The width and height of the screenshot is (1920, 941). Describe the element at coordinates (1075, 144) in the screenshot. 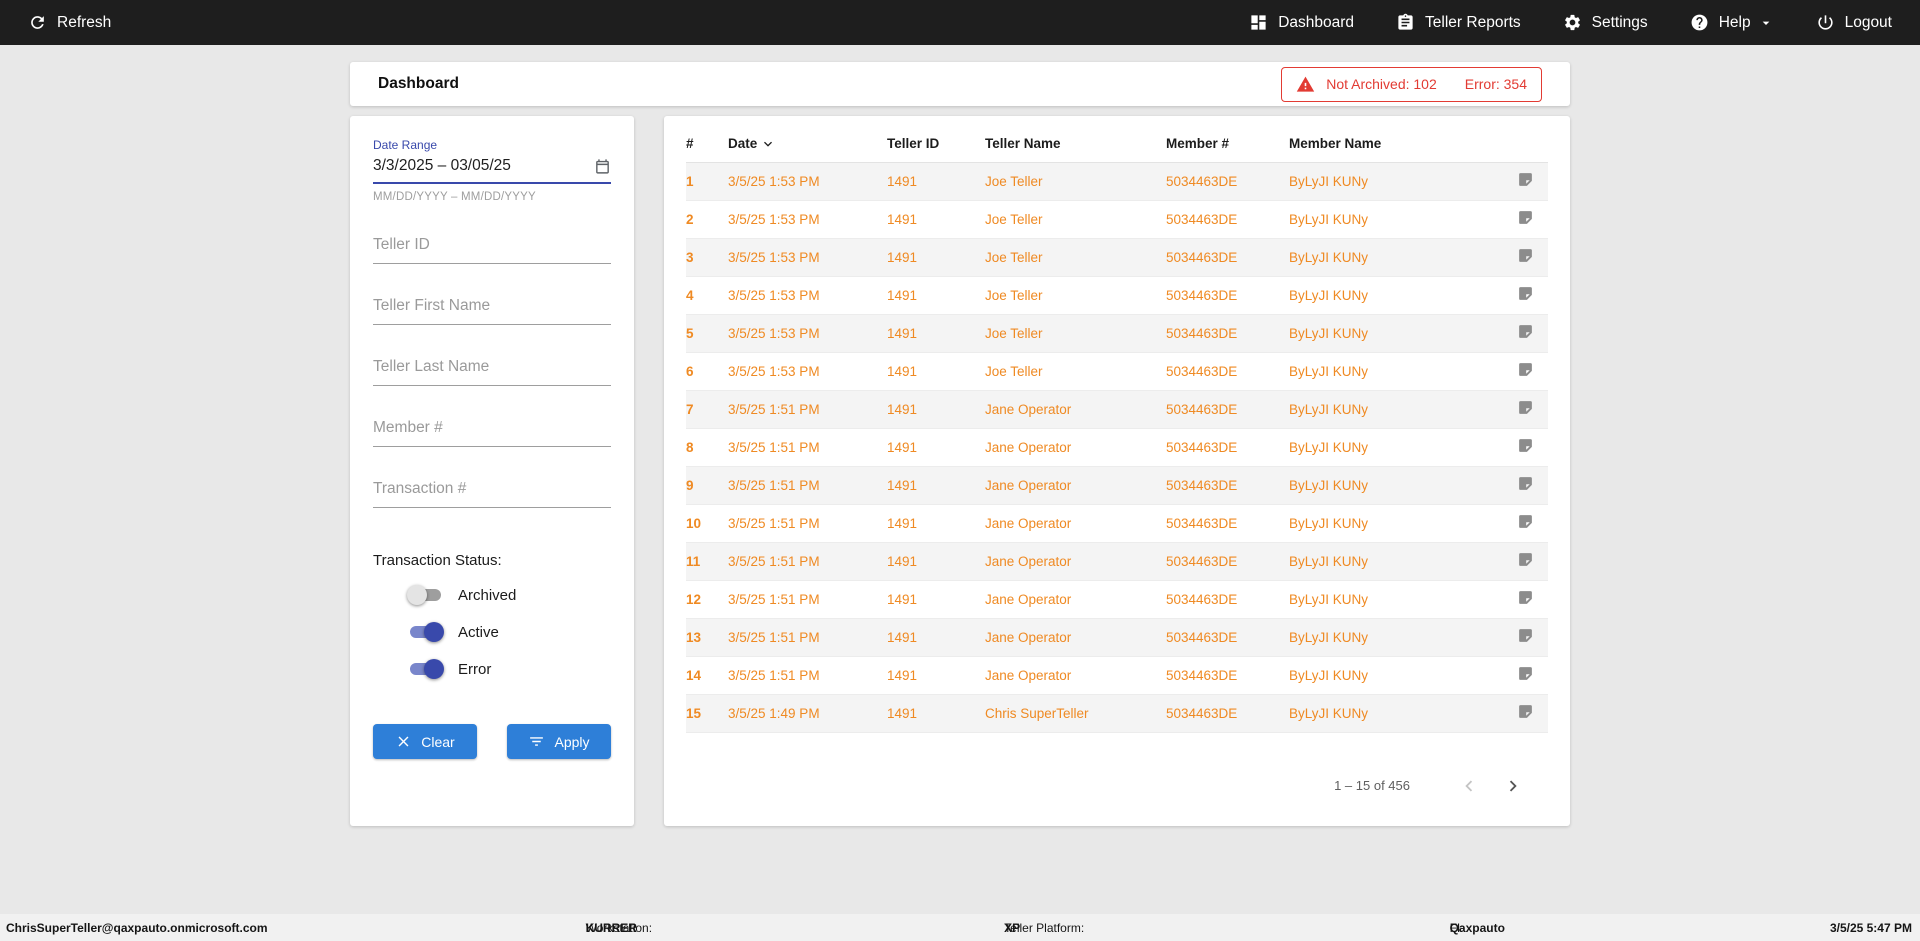

I see `col-teller-name: Teller Name` at that location.